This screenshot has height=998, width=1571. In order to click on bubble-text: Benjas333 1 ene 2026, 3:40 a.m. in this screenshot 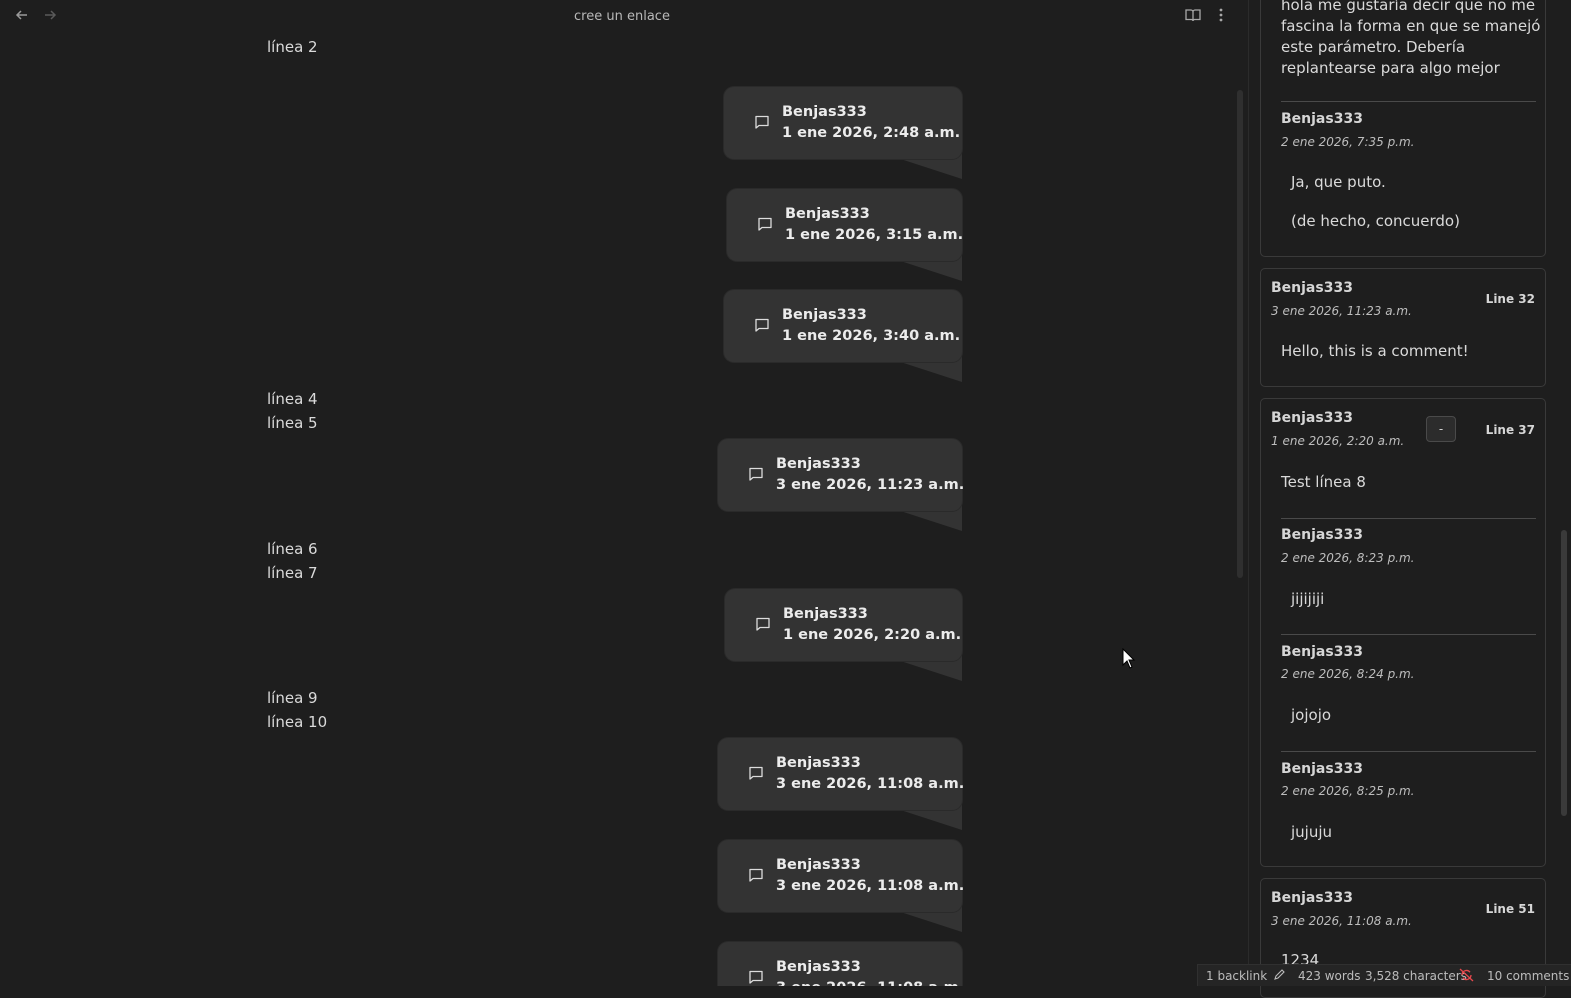, I will do `click(871, 325)`.